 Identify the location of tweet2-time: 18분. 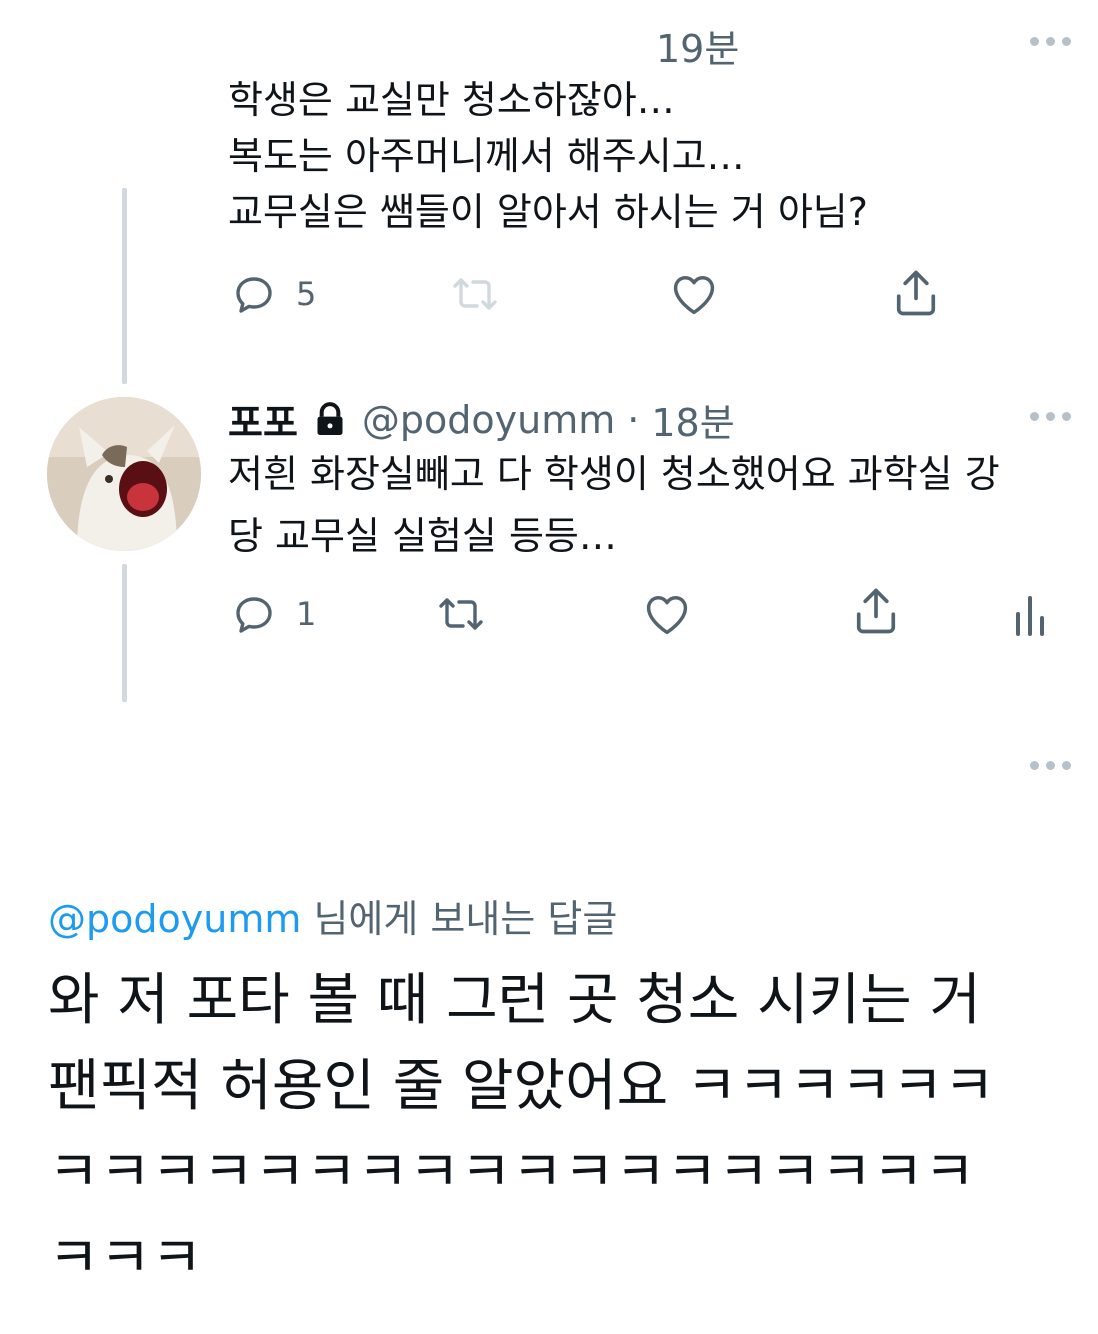
(692, 419).